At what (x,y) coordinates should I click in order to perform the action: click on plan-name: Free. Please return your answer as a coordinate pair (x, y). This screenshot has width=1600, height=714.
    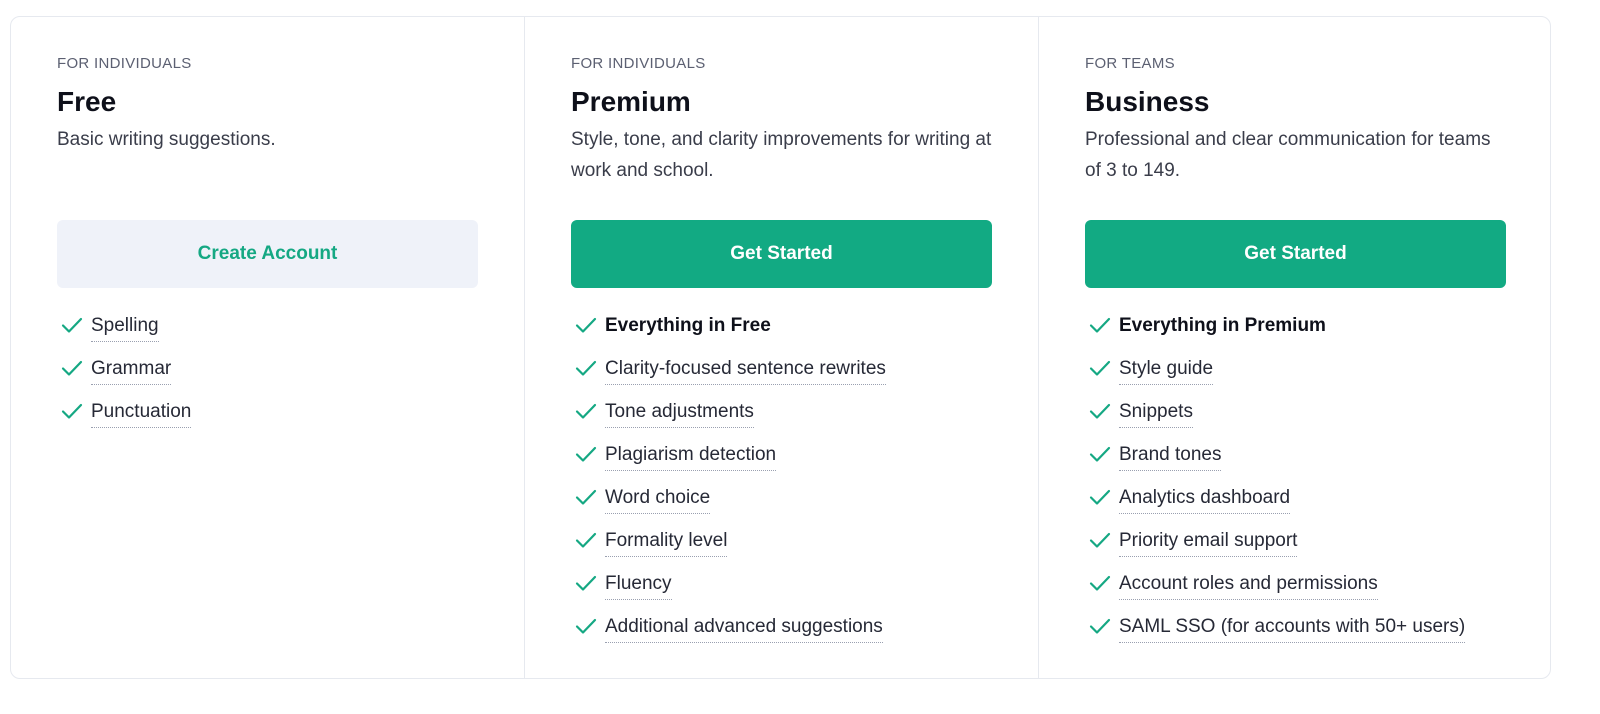
    Looking at the image, I should click on (87, 101).